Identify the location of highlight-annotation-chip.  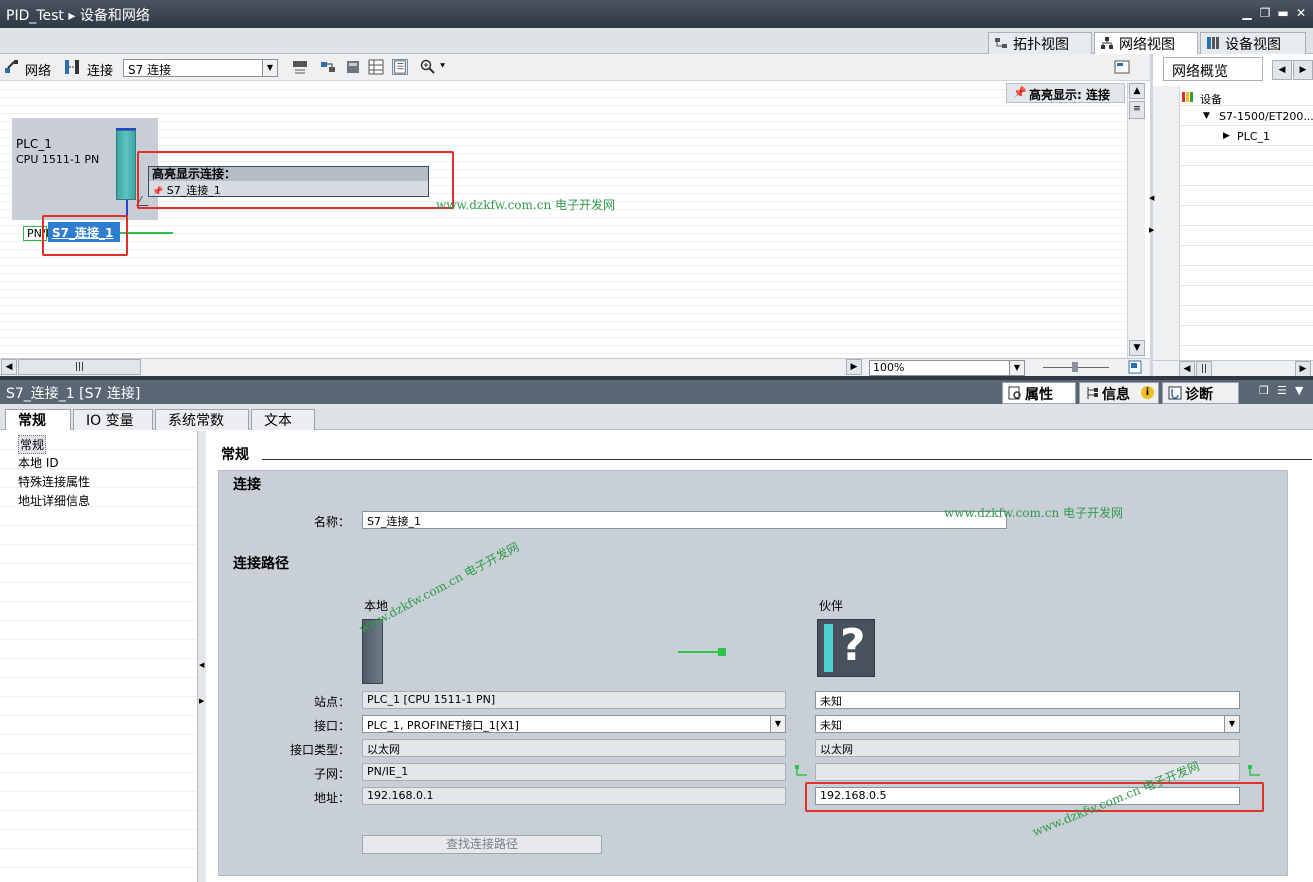
(85, 235).